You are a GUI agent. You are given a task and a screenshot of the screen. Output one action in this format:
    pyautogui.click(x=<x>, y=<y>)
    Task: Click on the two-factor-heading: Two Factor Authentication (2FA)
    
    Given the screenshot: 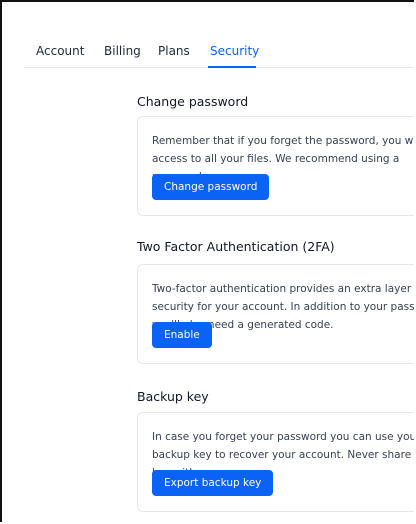 What is the action you would take?
    pyautogui.click(x=236, y=246)
    